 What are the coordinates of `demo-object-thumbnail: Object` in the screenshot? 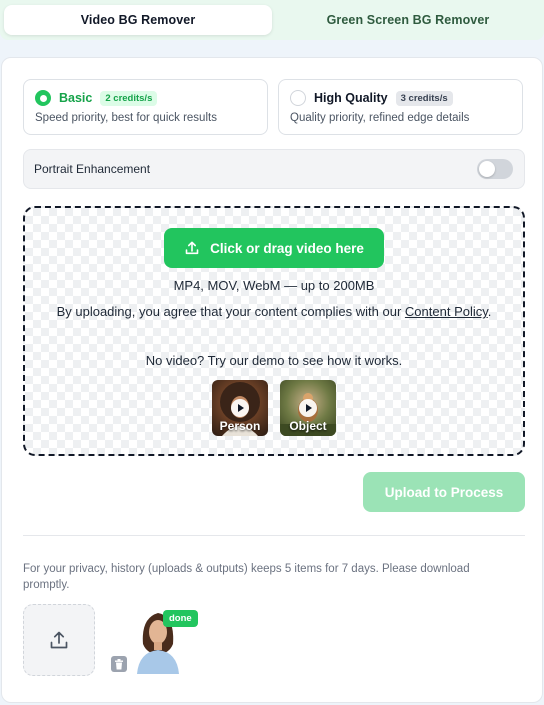 It's located at (308, 408).